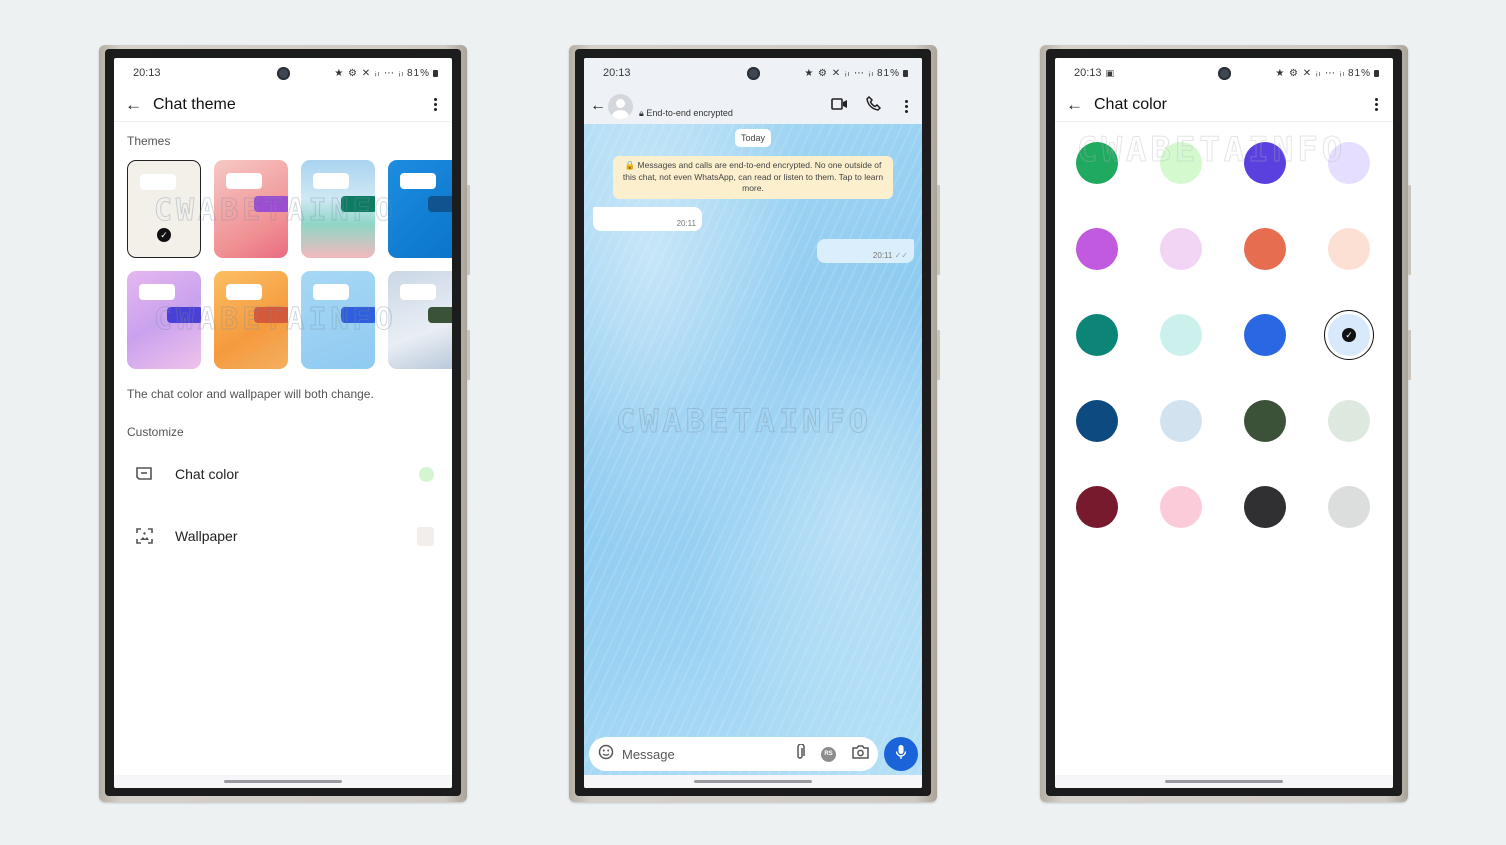 The image size is (1506, 845). I want to click on chat-color-swatch, so click(426, 474).